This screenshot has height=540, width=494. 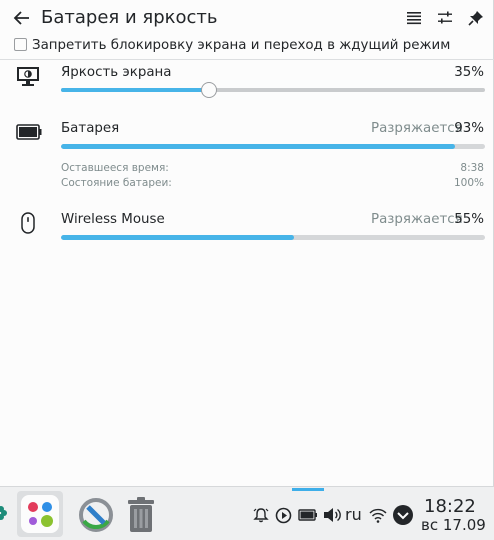 I want to click on sliders-icon, so click(x=445, y=18).